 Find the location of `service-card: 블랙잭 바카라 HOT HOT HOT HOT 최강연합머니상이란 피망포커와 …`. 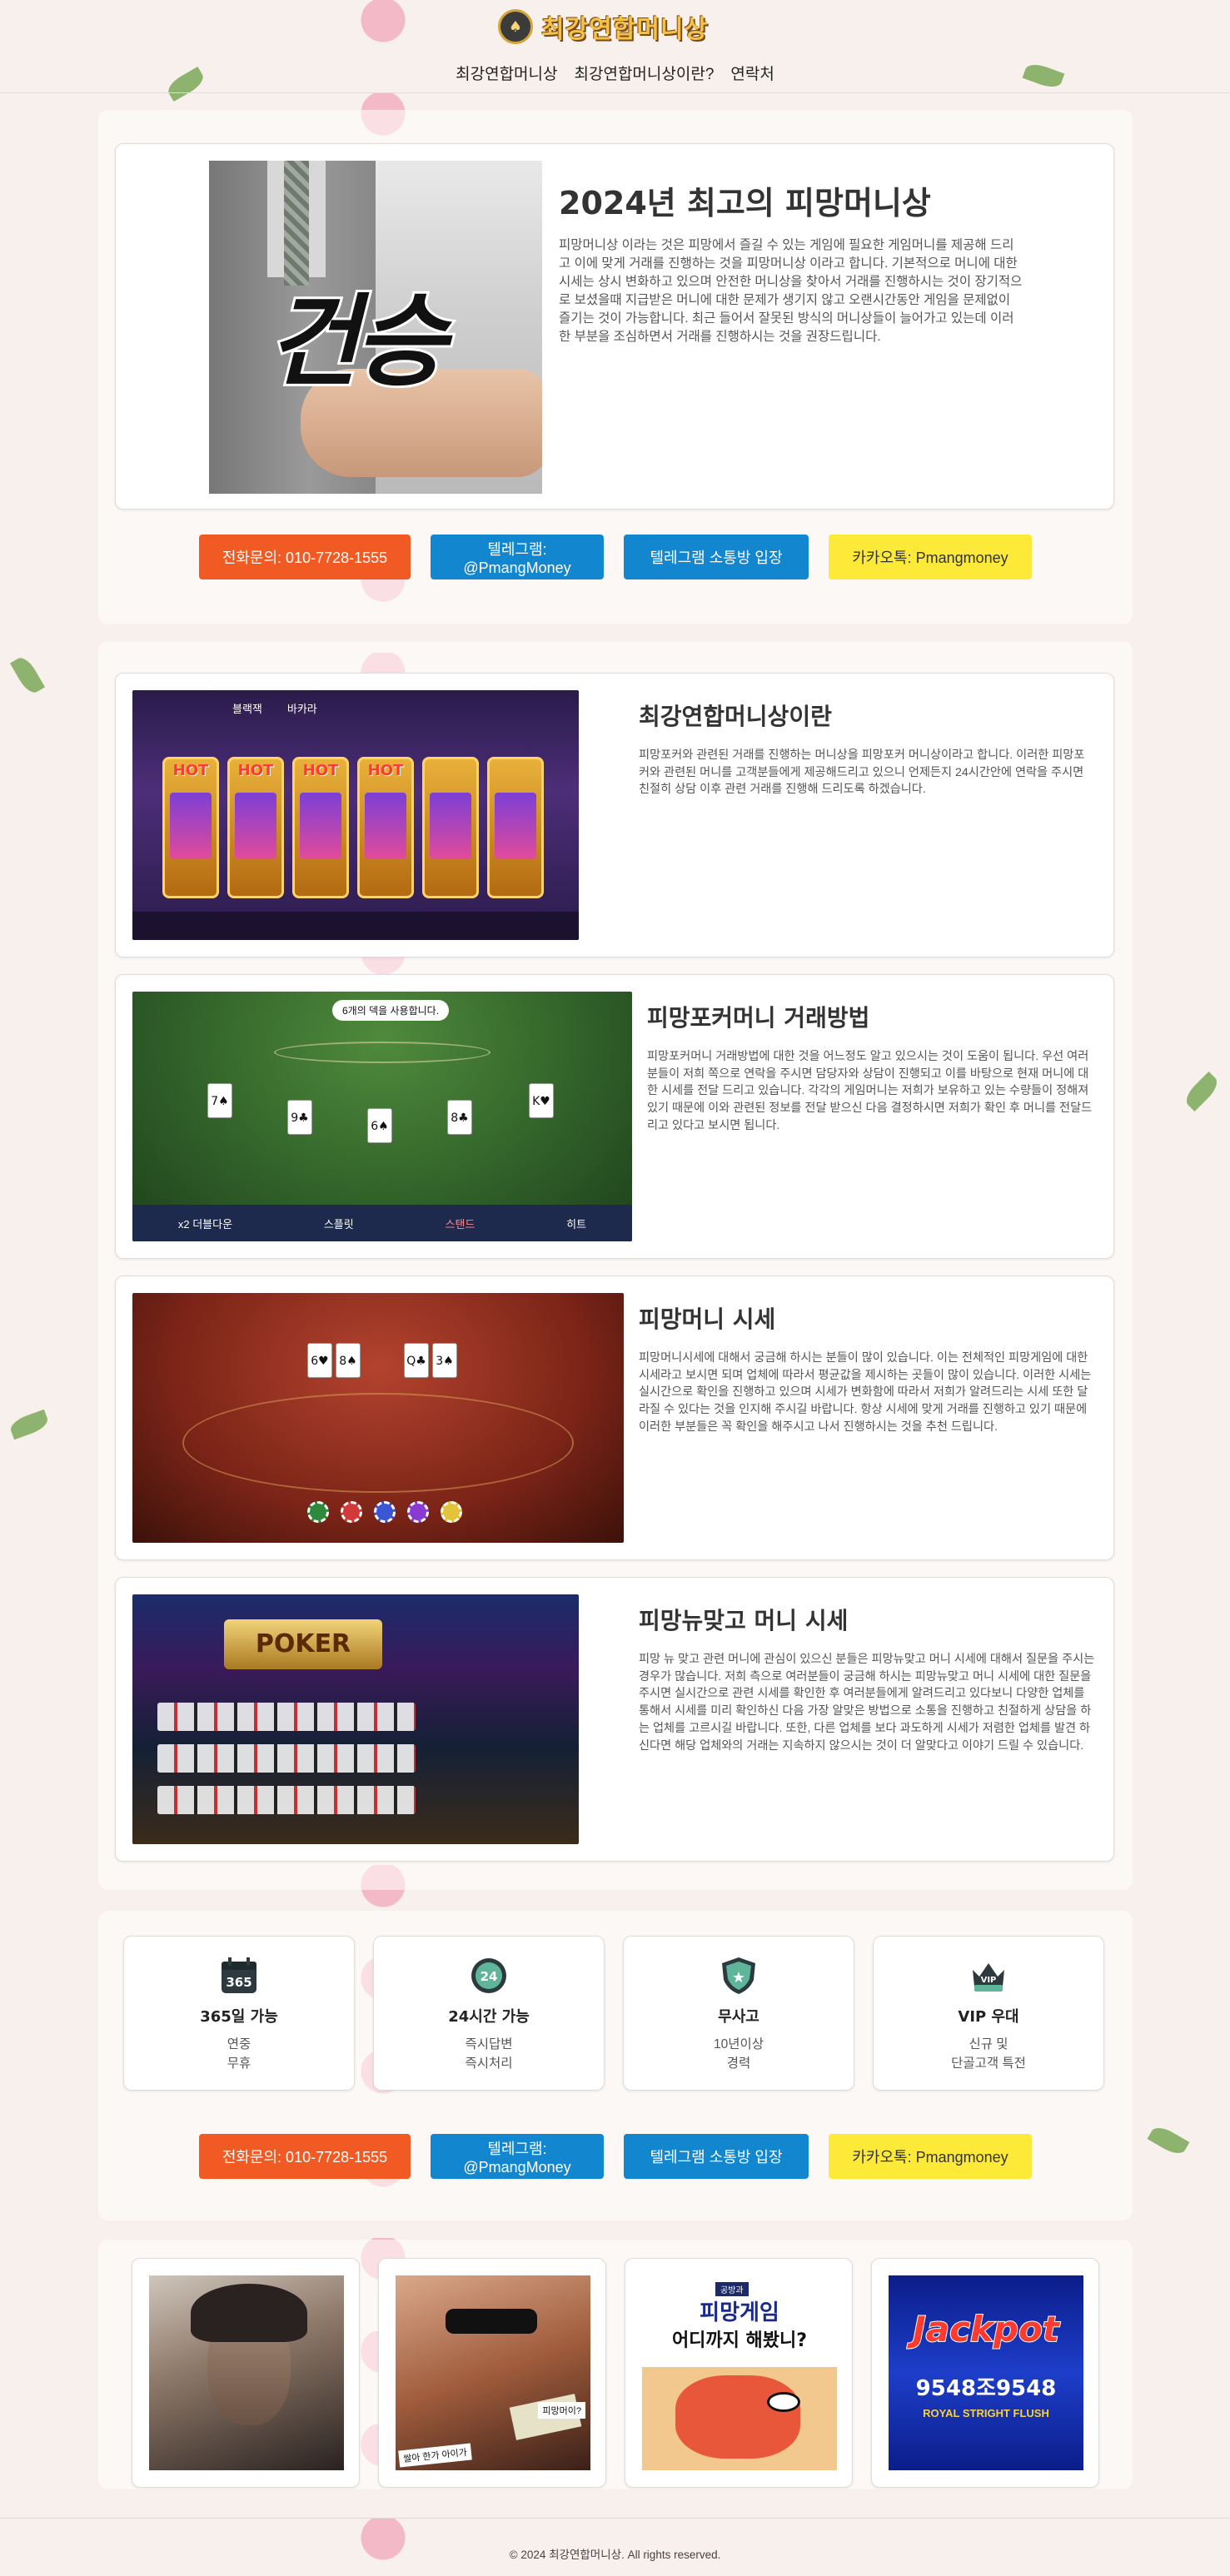

service-card: 블랙잭 바카라 HOT HOT HOT HOT 최강연합머니상이란 피망포커와 … is located at coordinates (615, 815).